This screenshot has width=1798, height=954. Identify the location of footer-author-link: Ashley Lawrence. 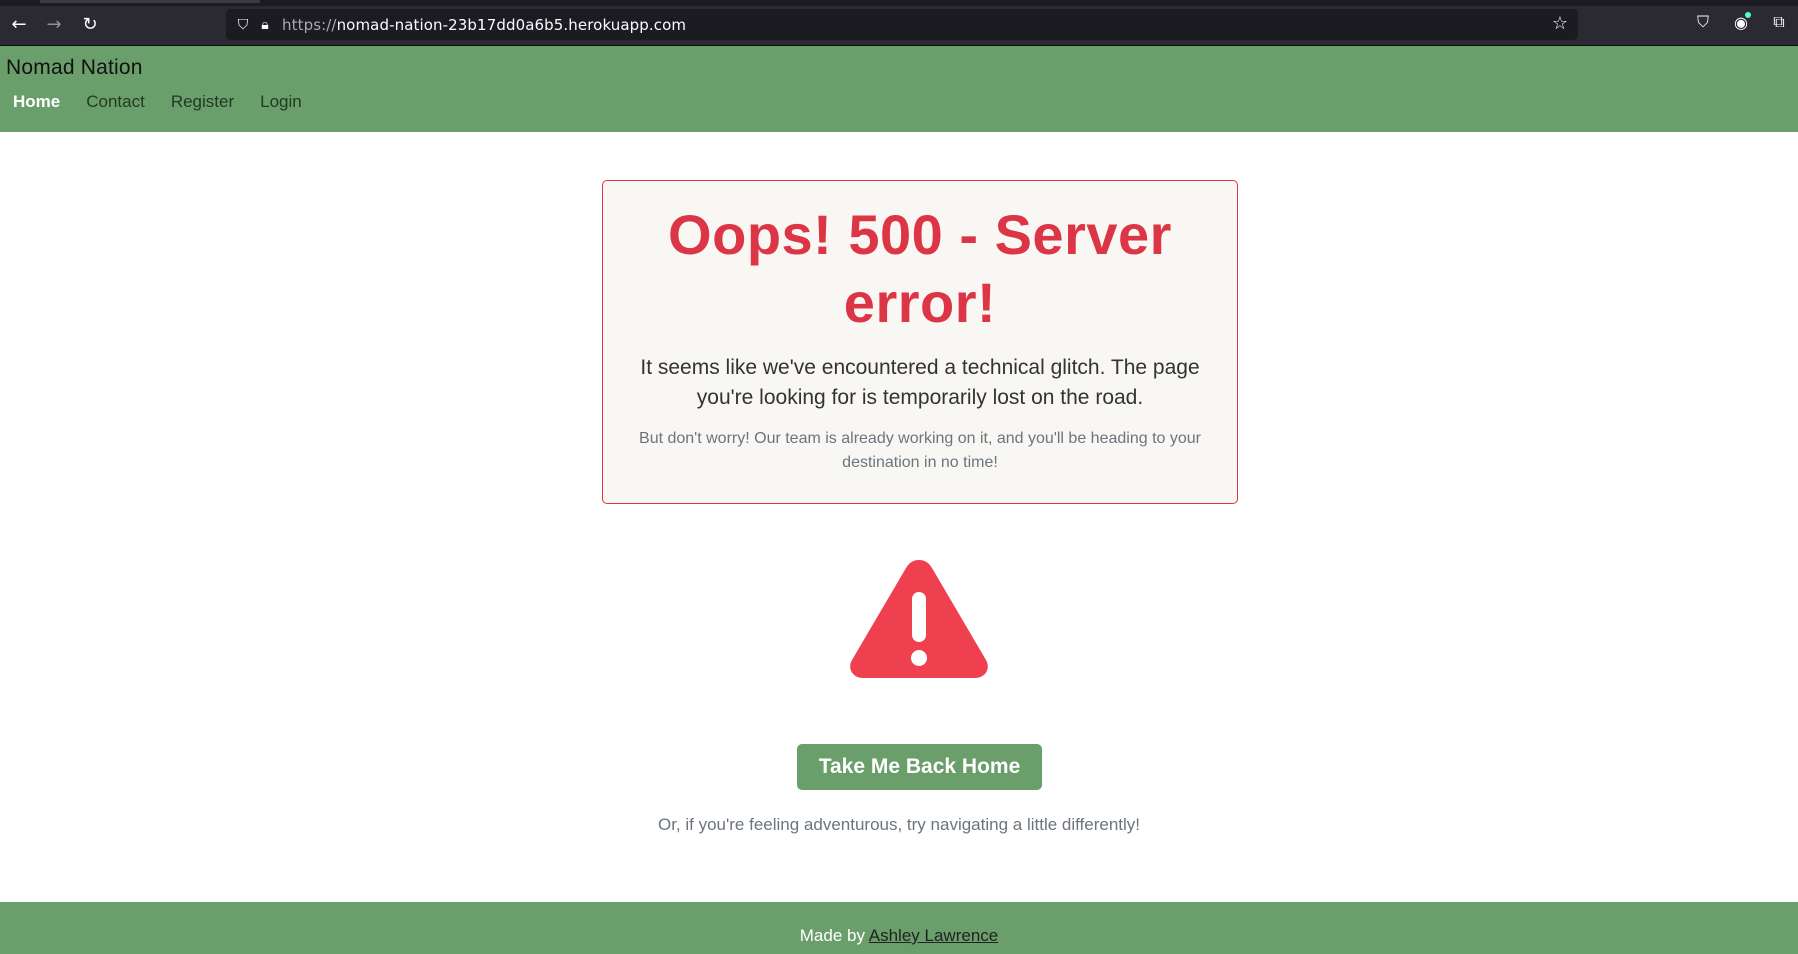
(933, 935).